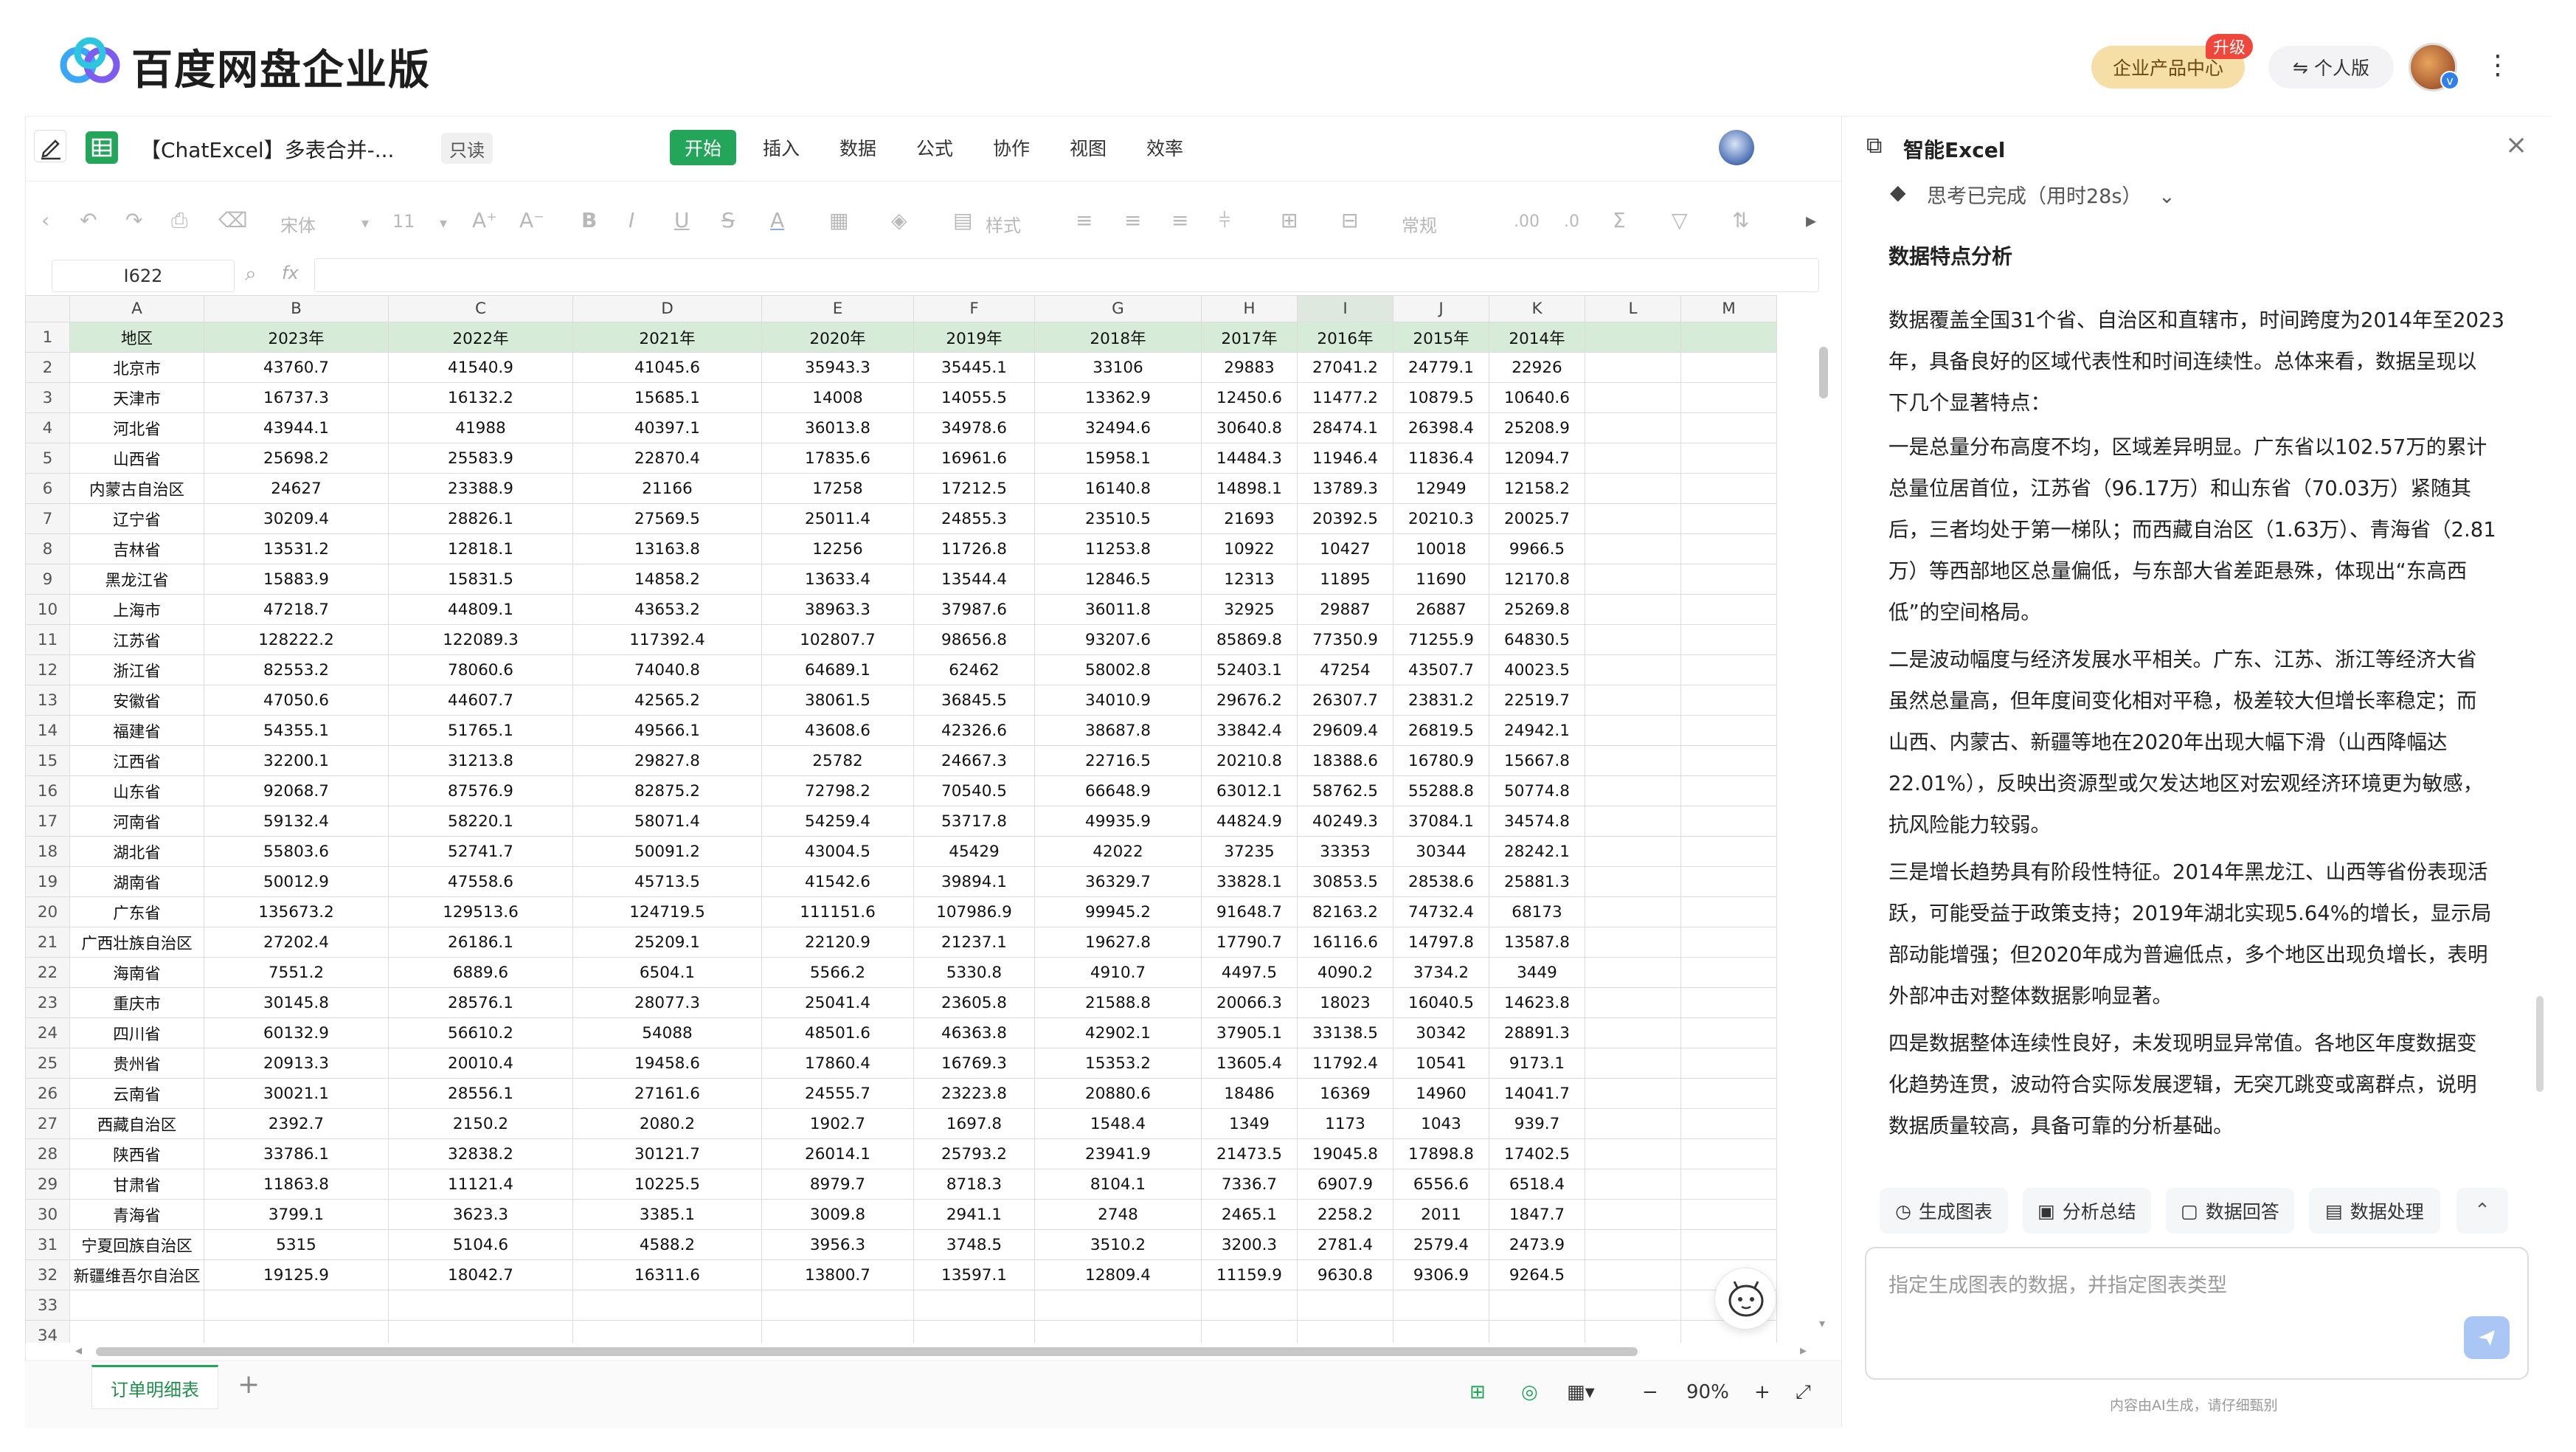 The height and width of the screenshot is (1452, 2576). I want to click on more-menu-icon: ⋮, so click(2498, 65).